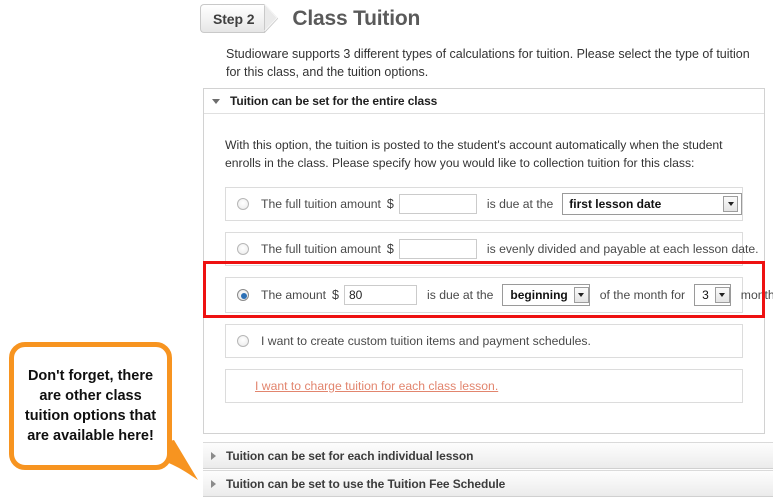  Describe the element at coordinates (615, 204) in the screenshot. I see `option-1-due-date-value: first lesson date` at that location.